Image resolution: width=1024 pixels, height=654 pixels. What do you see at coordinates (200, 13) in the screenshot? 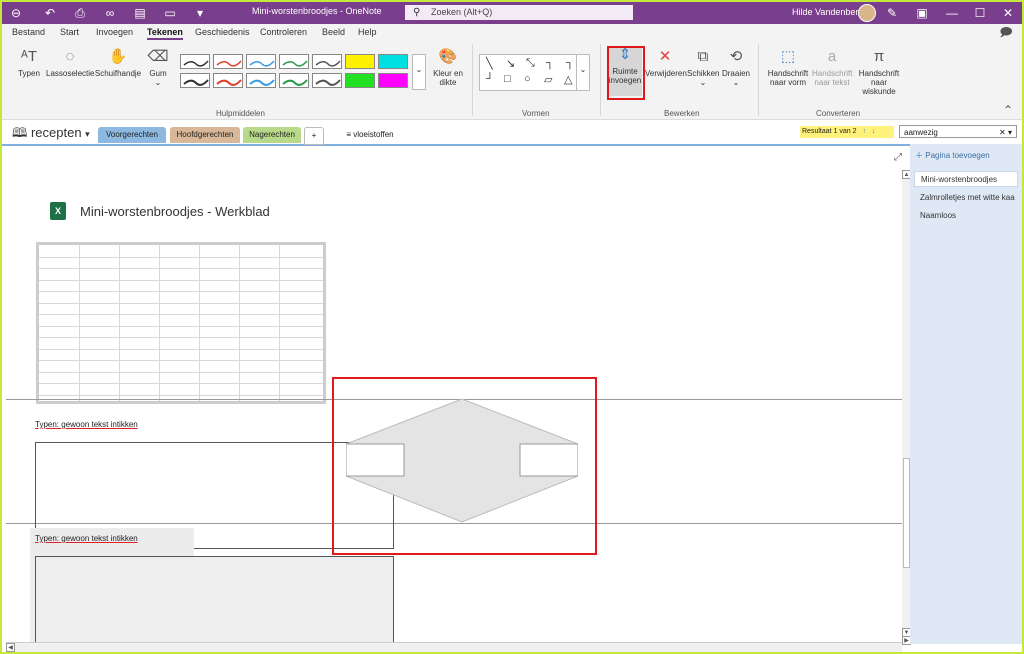
I see `customize-toolbar-icon: ▾` at bounding box center [200, 13].